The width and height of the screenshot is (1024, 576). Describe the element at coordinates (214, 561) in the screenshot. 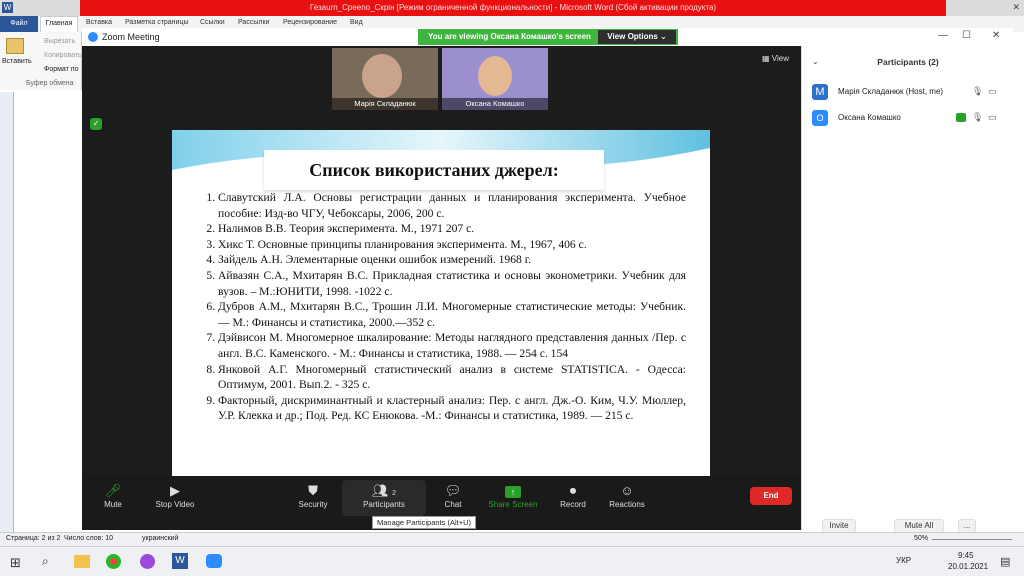

I see `zoom-app-icon` at that location.